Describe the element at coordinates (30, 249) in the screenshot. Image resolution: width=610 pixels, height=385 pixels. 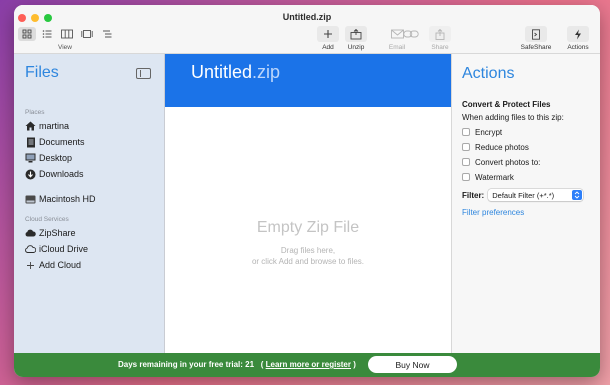
I see `cloud-outline-icon` at that location.